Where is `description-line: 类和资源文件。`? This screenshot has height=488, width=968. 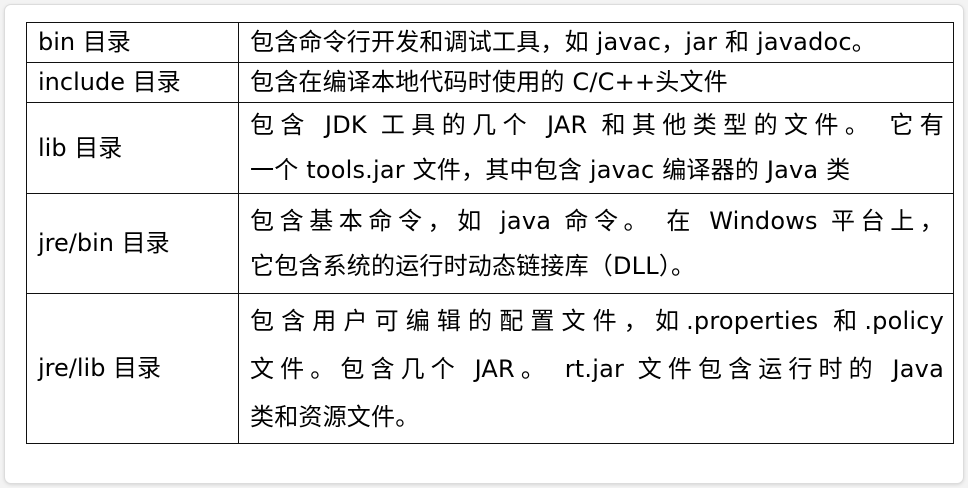
description-line: 类和资源文件。 is located at coordinates (335, 416).